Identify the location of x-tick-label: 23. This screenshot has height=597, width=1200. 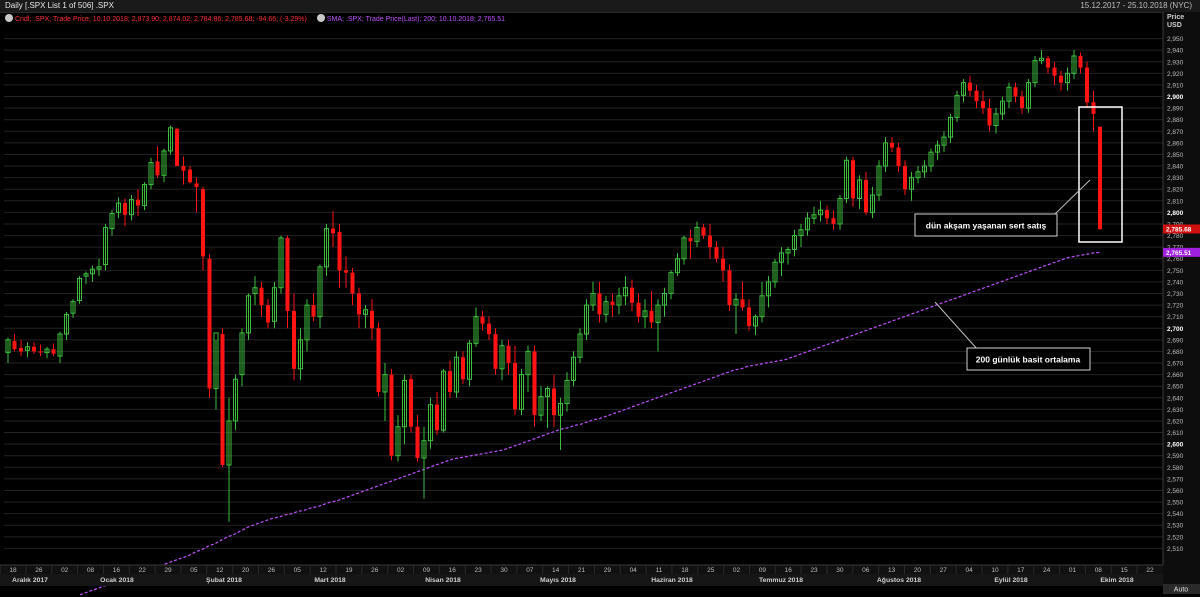
(814, 570).